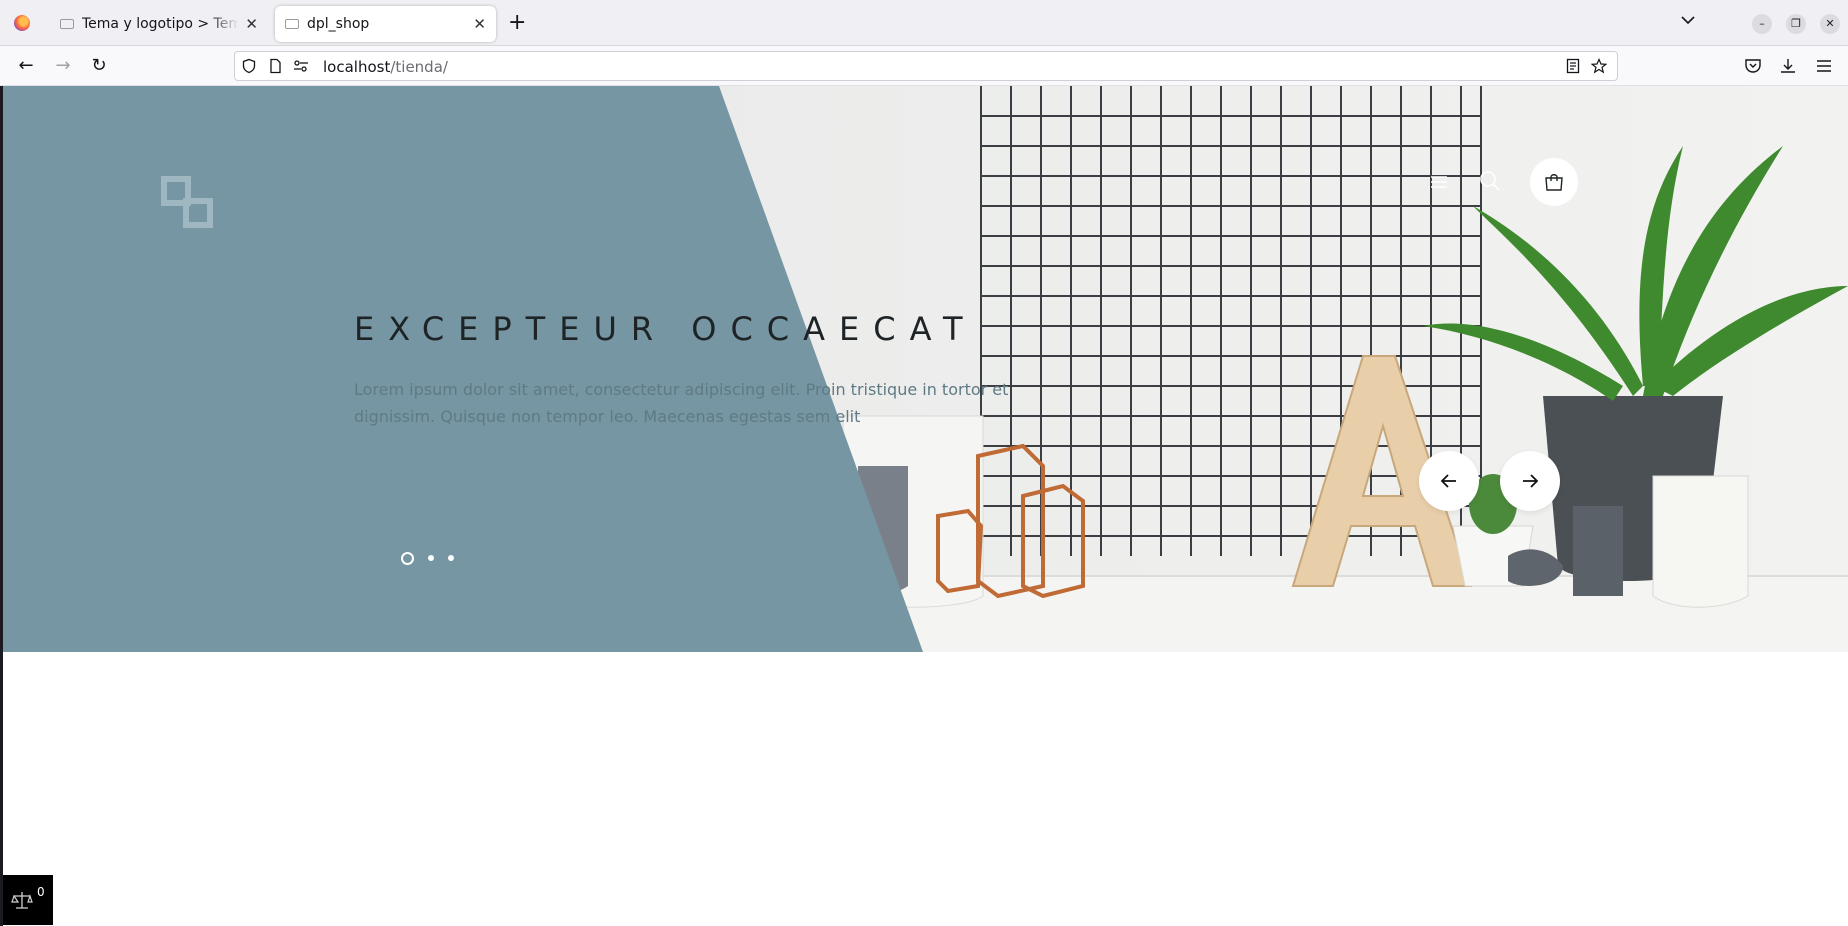  I want to click on tab-title: dpl_shop, so click(338, 24).